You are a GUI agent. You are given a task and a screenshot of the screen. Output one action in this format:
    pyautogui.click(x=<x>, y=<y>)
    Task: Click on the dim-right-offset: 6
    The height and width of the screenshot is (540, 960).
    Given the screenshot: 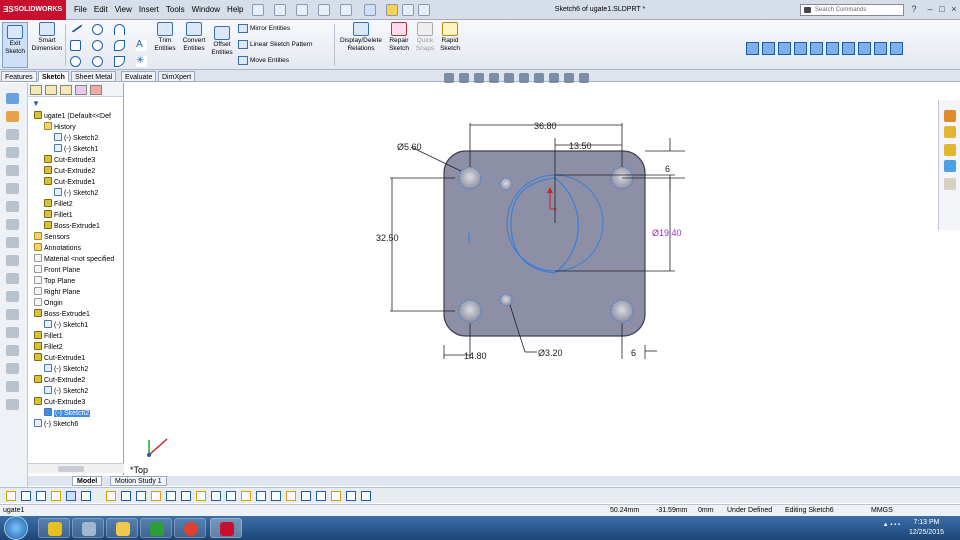 What is the action you would take?
    pyautogui.click(x=633, y=353)
    